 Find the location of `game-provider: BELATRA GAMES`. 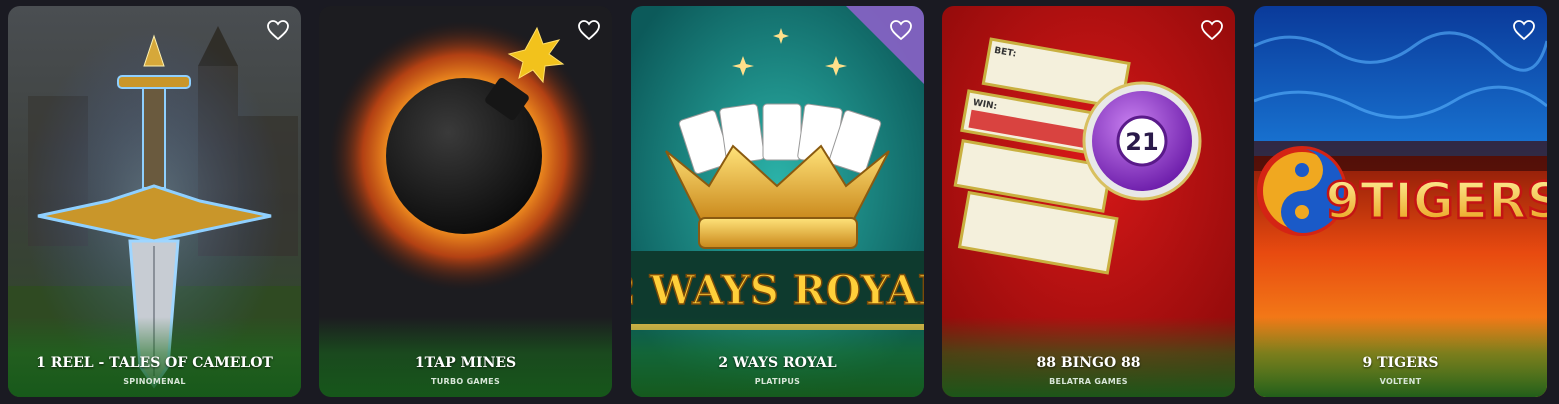

game-provider: BELATRA GAMES is located at coordinates (1088, 381).